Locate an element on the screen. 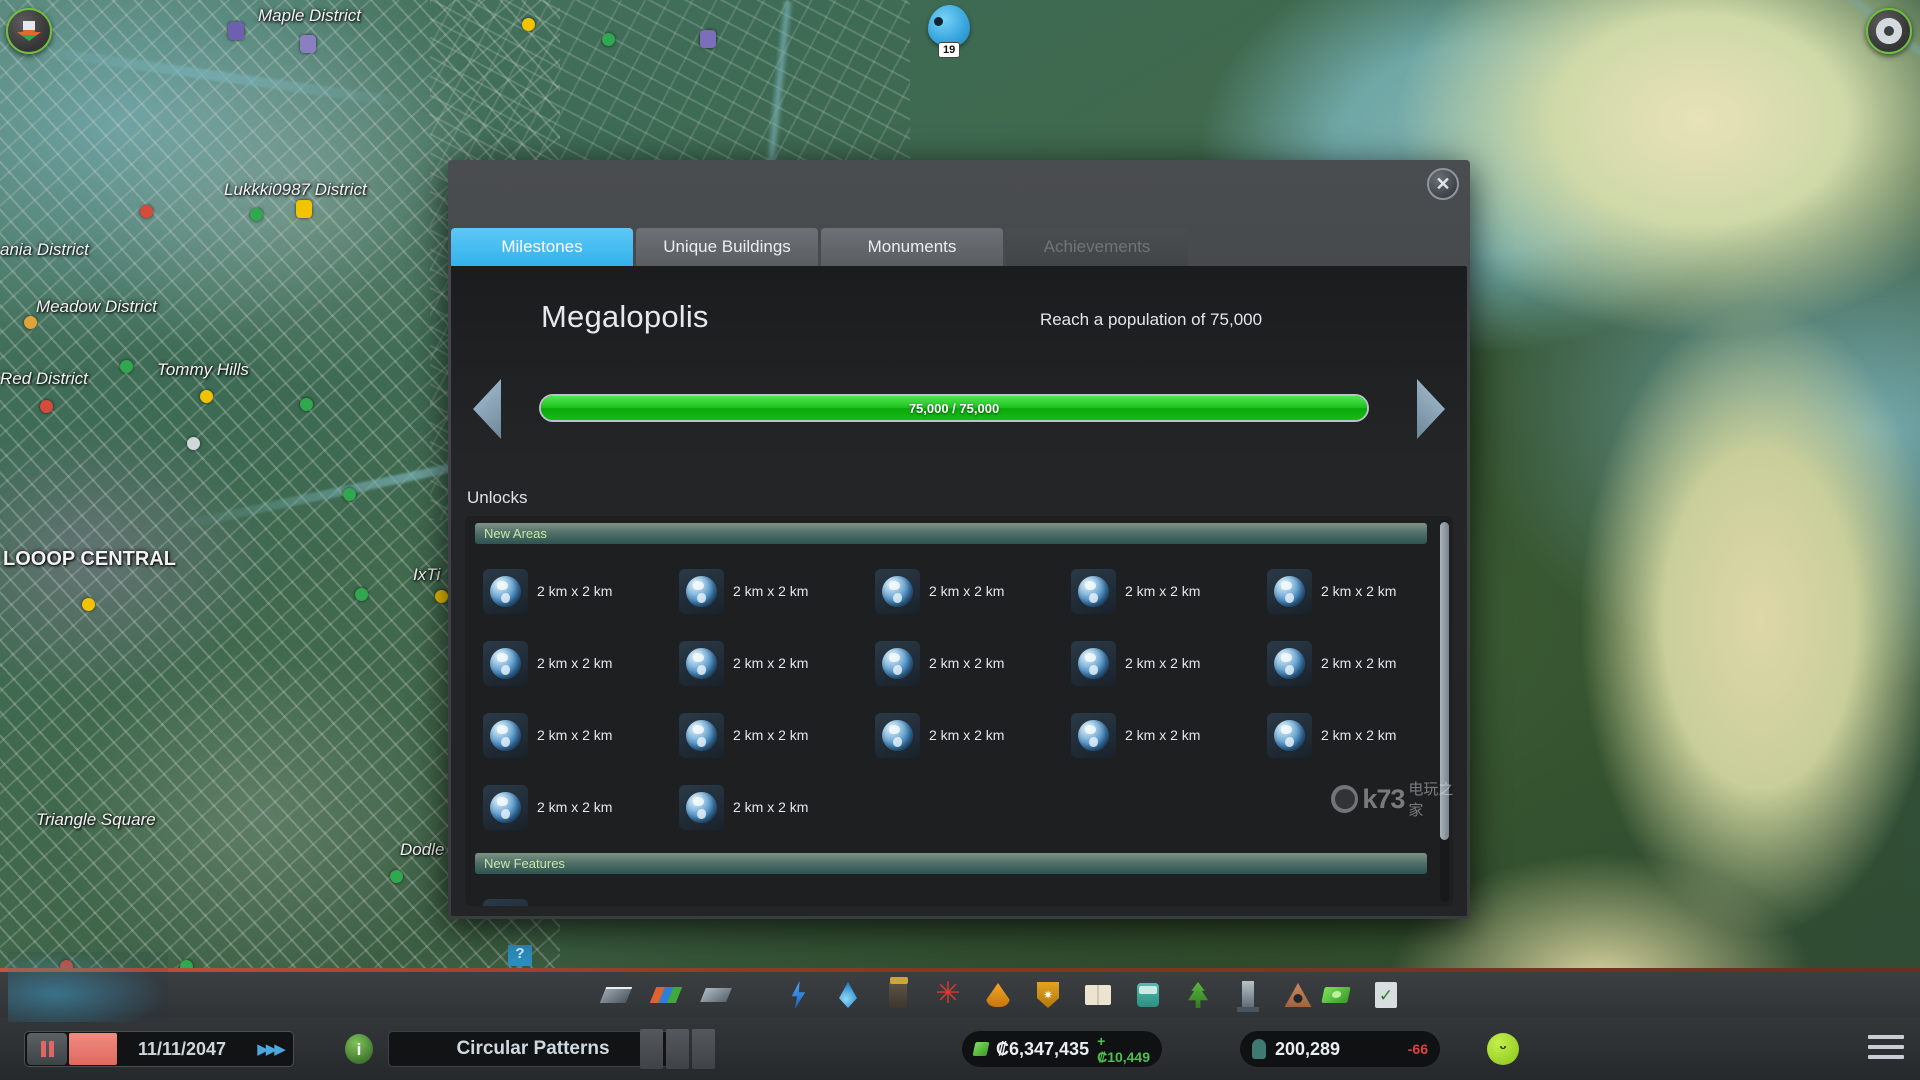 The height and width of the screenshot is (1080, 1920). speed-indicator is located at coordinates (93, 1049).